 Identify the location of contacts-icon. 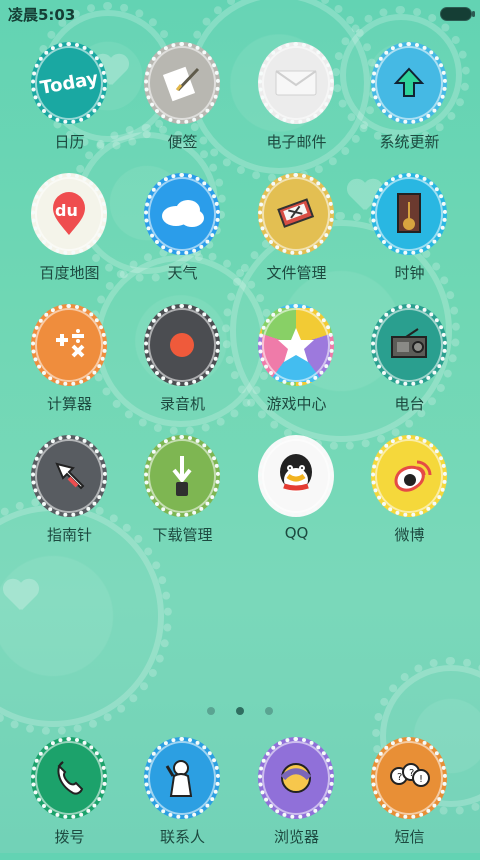
(182, 778).